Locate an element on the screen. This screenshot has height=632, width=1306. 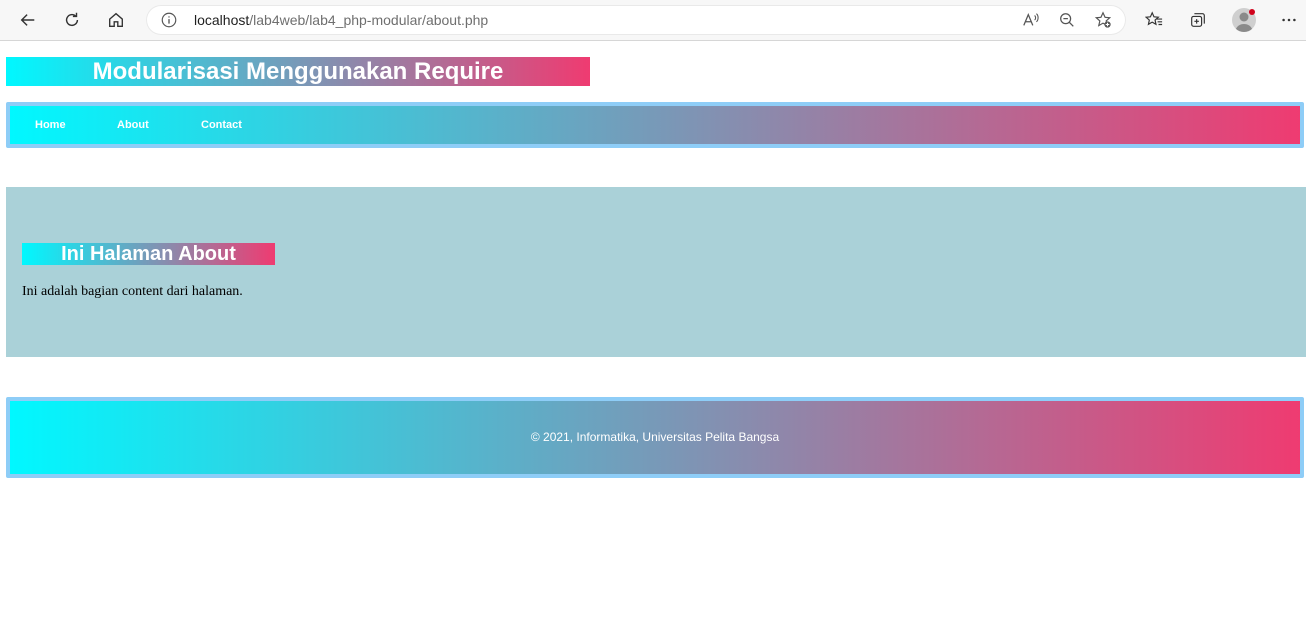
site-title: Modularisasi Menggunakan Require is located at coordinates (298, 71).